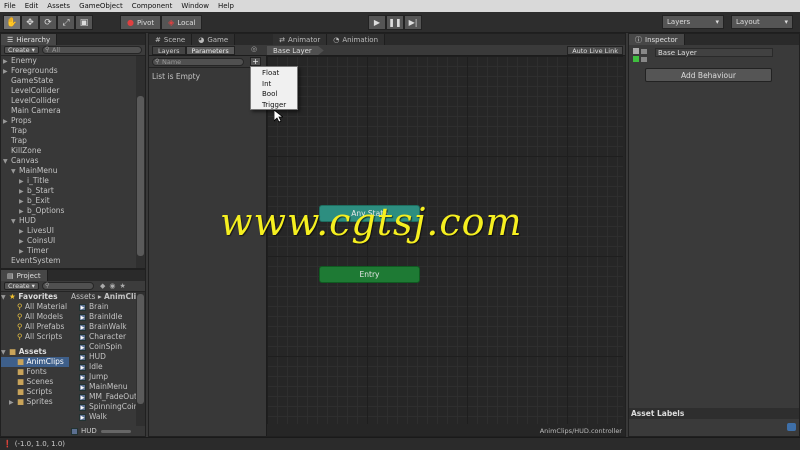 This screenshot has width=800, height=450. What do you see at coordinates (35, 382) in the screenshot?
I see `asset-folder: ■ Scenes` at bounding box center [35, 382].